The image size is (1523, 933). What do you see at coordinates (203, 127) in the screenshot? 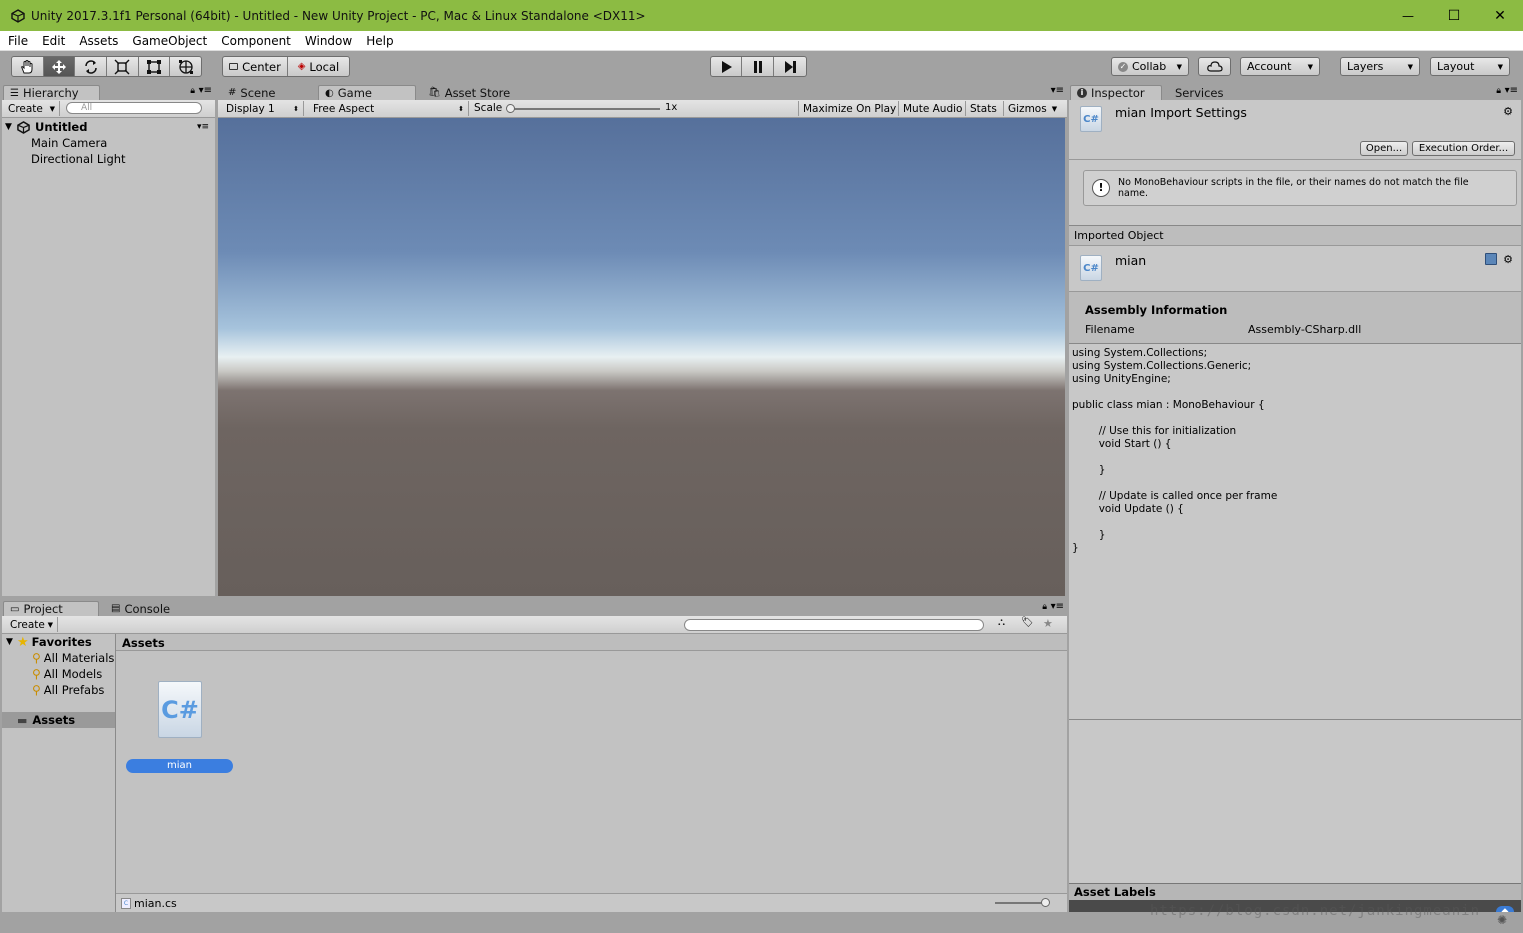
I see `scene-menu-icon: ▾≡` at bounding box center [203, 127].